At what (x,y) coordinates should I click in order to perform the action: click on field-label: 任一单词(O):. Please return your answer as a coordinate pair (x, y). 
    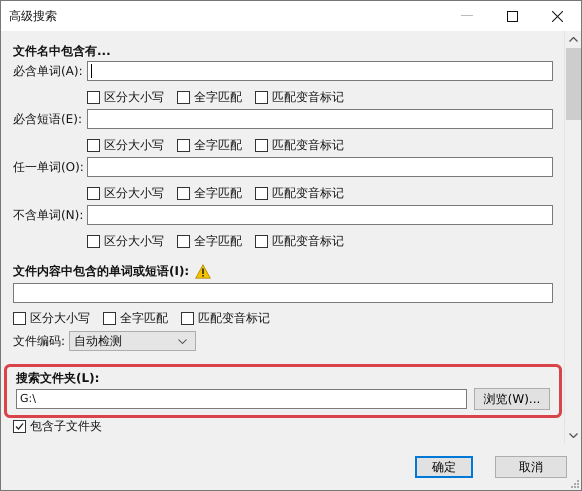
    Looking at the image, I should click on (49, 167).